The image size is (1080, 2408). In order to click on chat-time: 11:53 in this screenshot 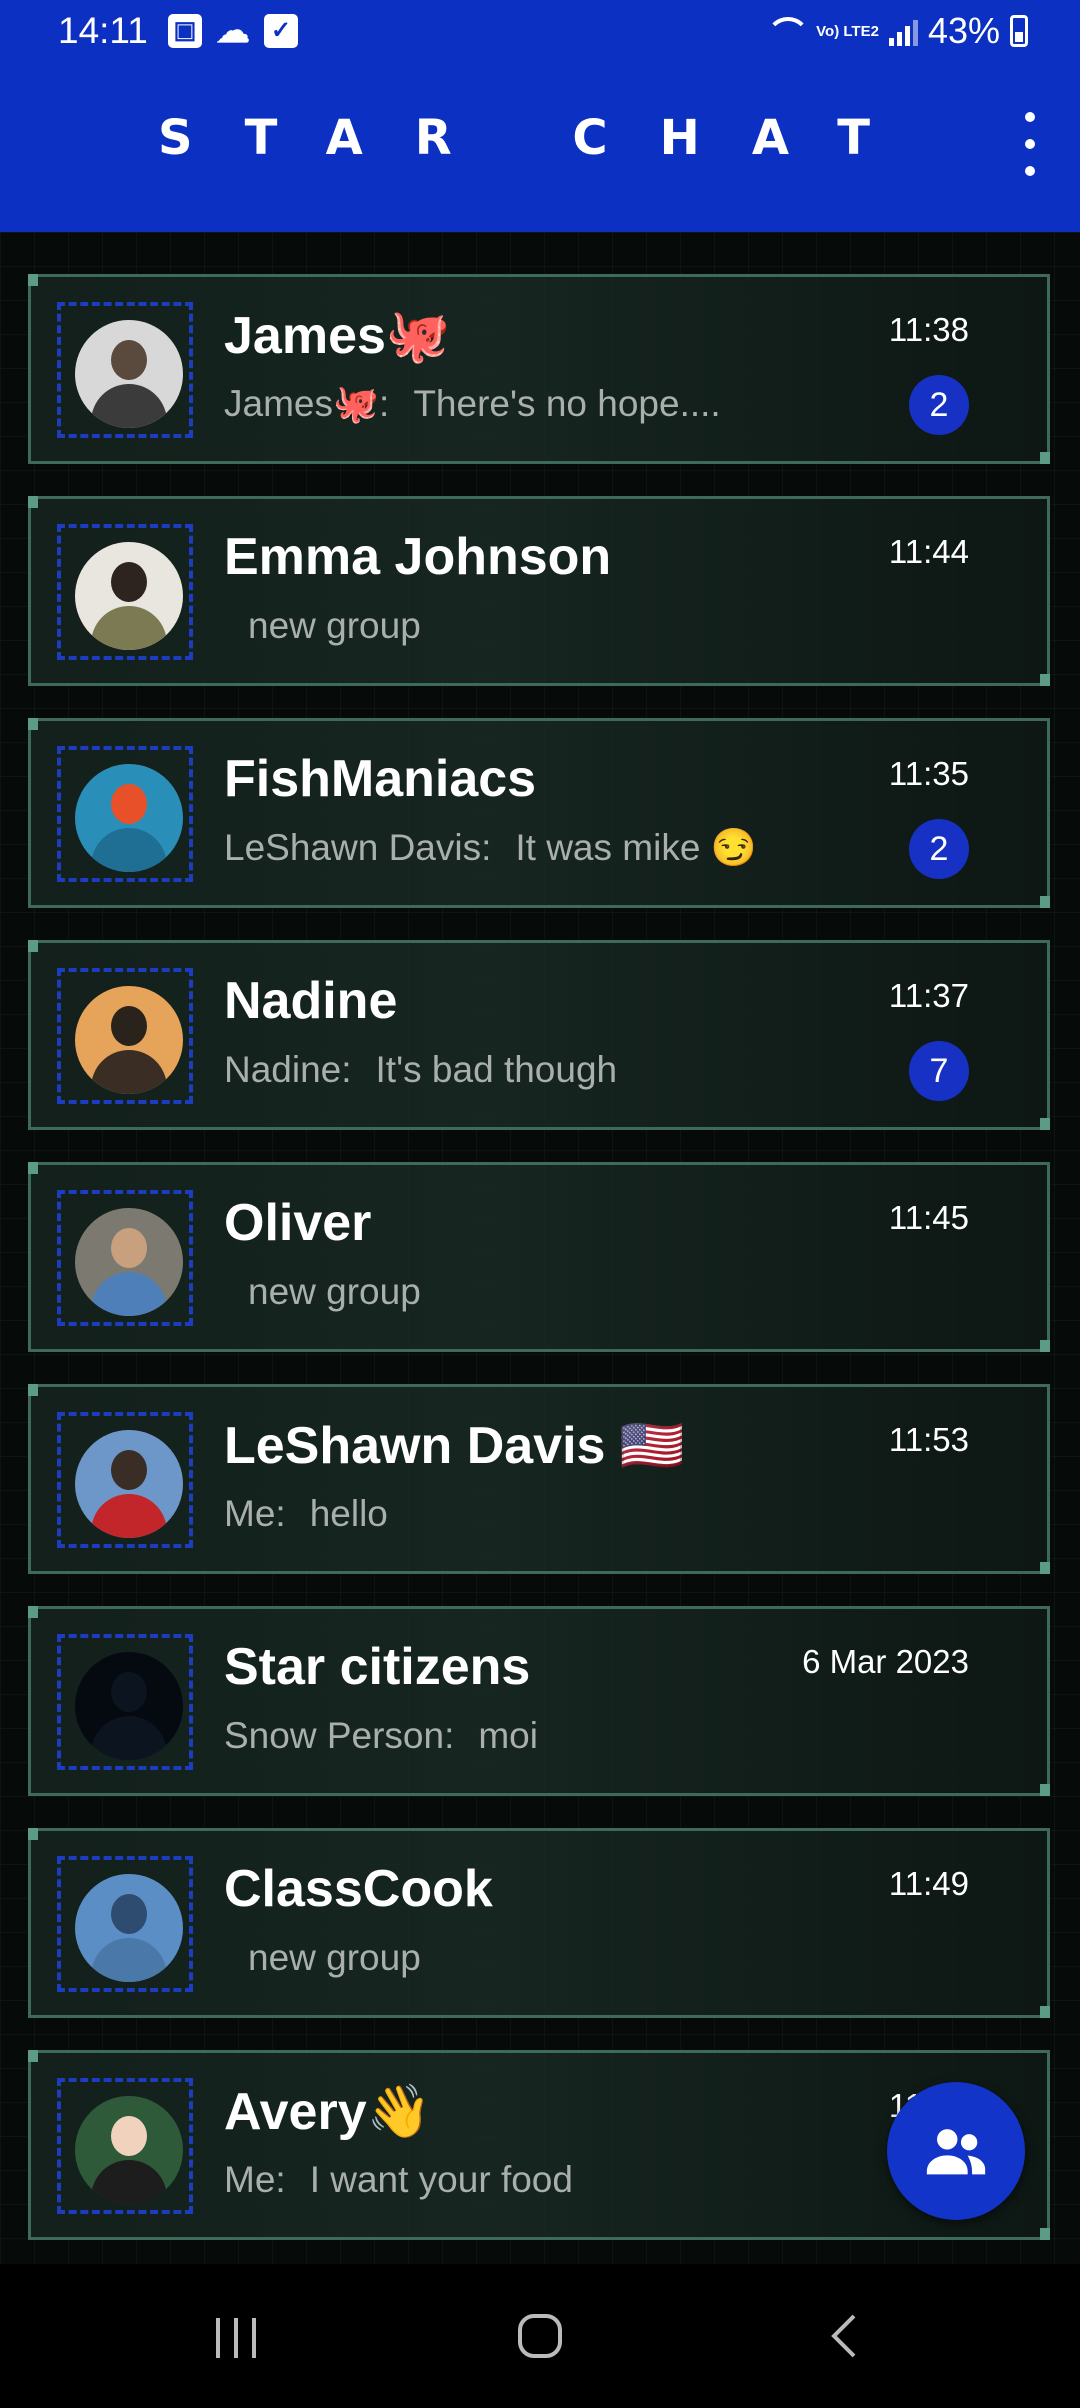, I will do `click(928, 1439)`.